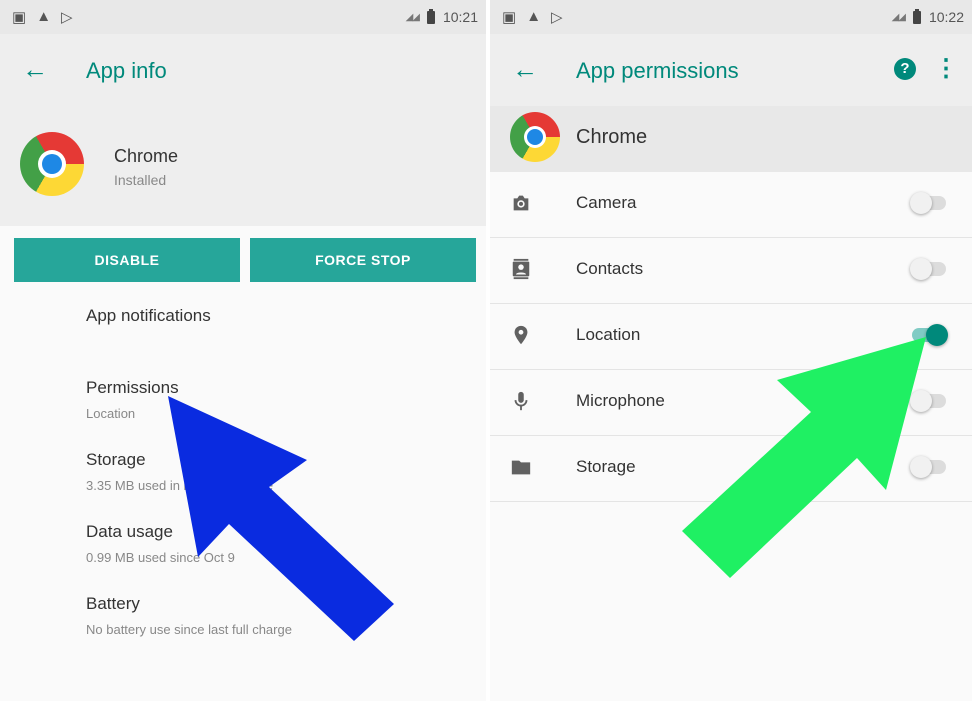 The image size is (972, 701). Describe the element at coordinates (731, 17) in the screenshot. I see `status-bar: ▣ ▲ ▷ ◢◢ 10:22` at that location.